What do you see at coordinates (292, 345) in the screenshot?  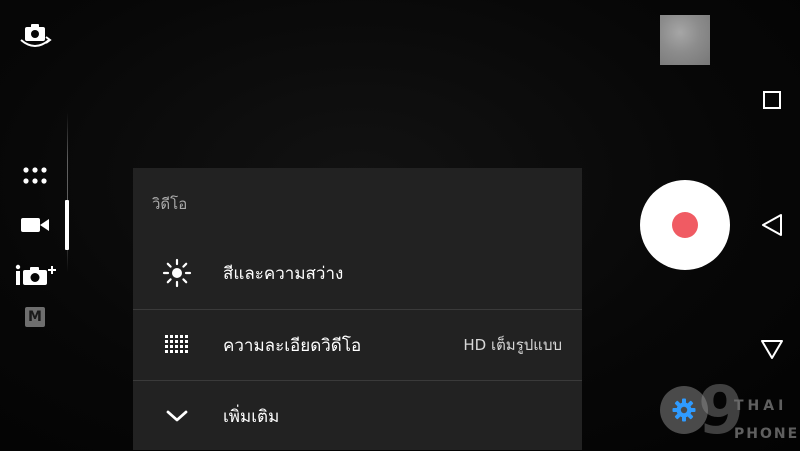 I see `menu-item-label: ความละเอียดวิดีโอ` at bounding box center [292, 345].